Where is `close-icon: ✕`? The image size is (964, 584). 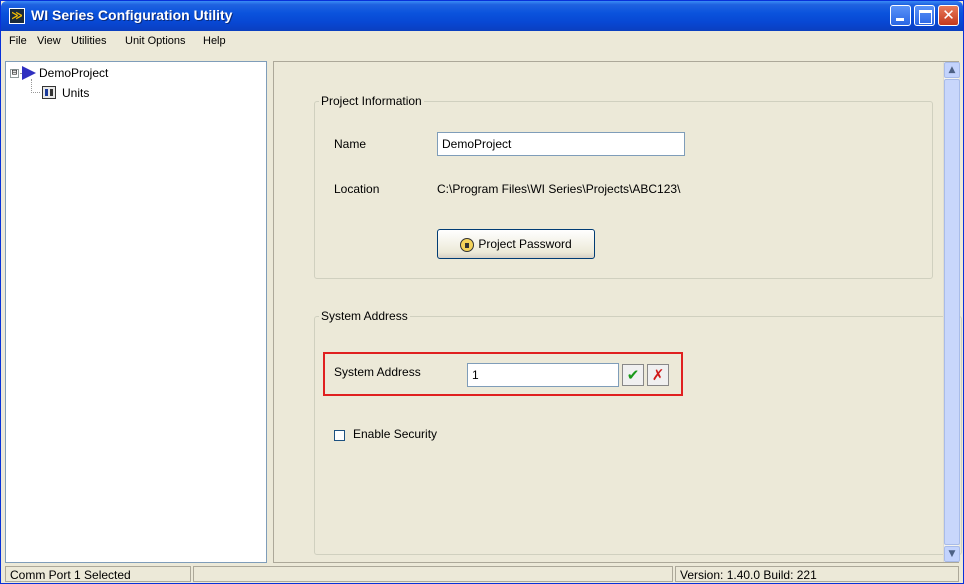 close-icon: ✕ is located at coordinates (948, 15).